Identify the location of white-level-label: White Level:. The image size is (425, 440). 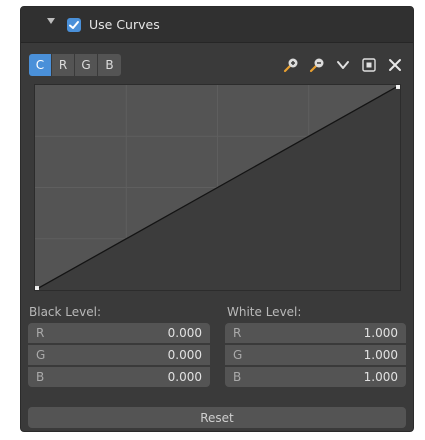
(264, 312).